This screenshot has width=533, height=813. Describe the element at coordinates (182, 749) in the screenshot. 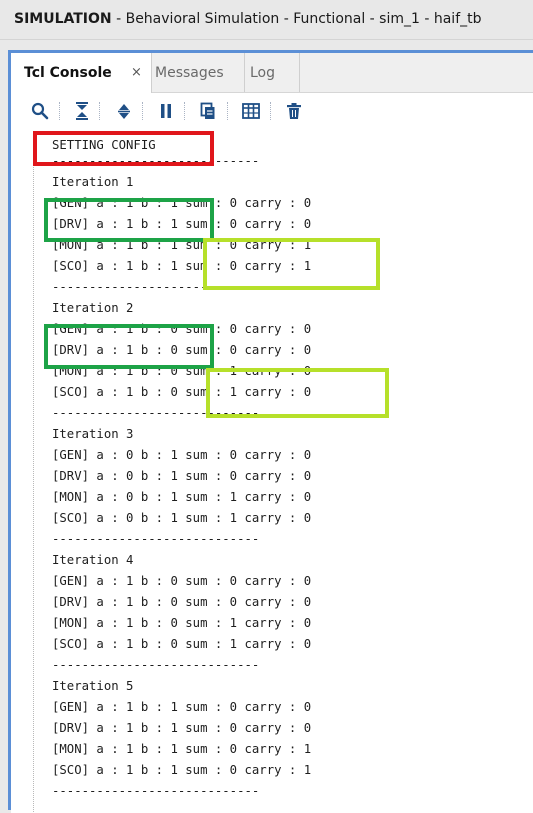

I see `console-line: [MON] a : 1 b : 1 sum : 0 carry : 1` at that location.